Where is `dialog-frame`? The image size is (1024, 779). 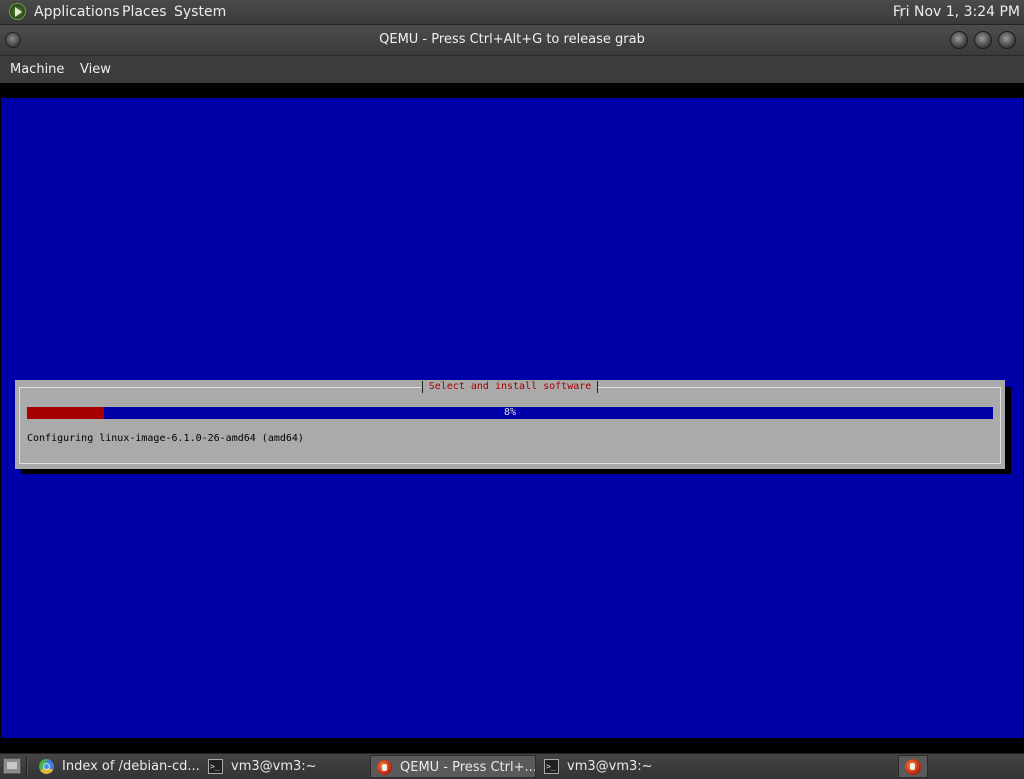 dialog-frame is located at coordinates (510, 425).